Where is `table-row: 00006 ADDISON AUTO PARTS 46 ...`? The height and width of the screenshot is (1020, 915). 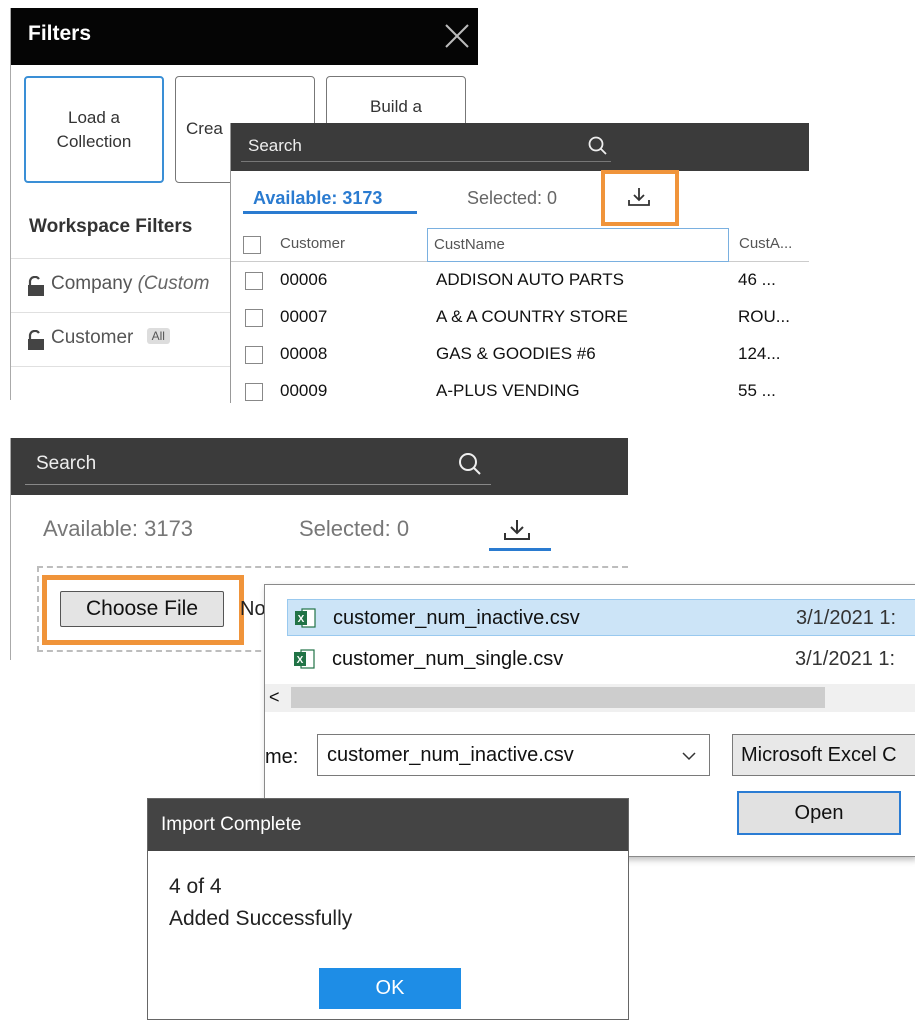 table-row: 00006 ADDISON AUTO PARTS 46 ... is located at coordinates (520, 280).